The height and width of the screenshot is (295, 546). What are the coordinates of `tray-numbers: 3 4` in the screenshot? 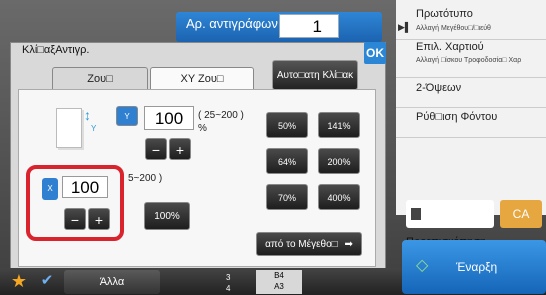 It's located at (228, 283).